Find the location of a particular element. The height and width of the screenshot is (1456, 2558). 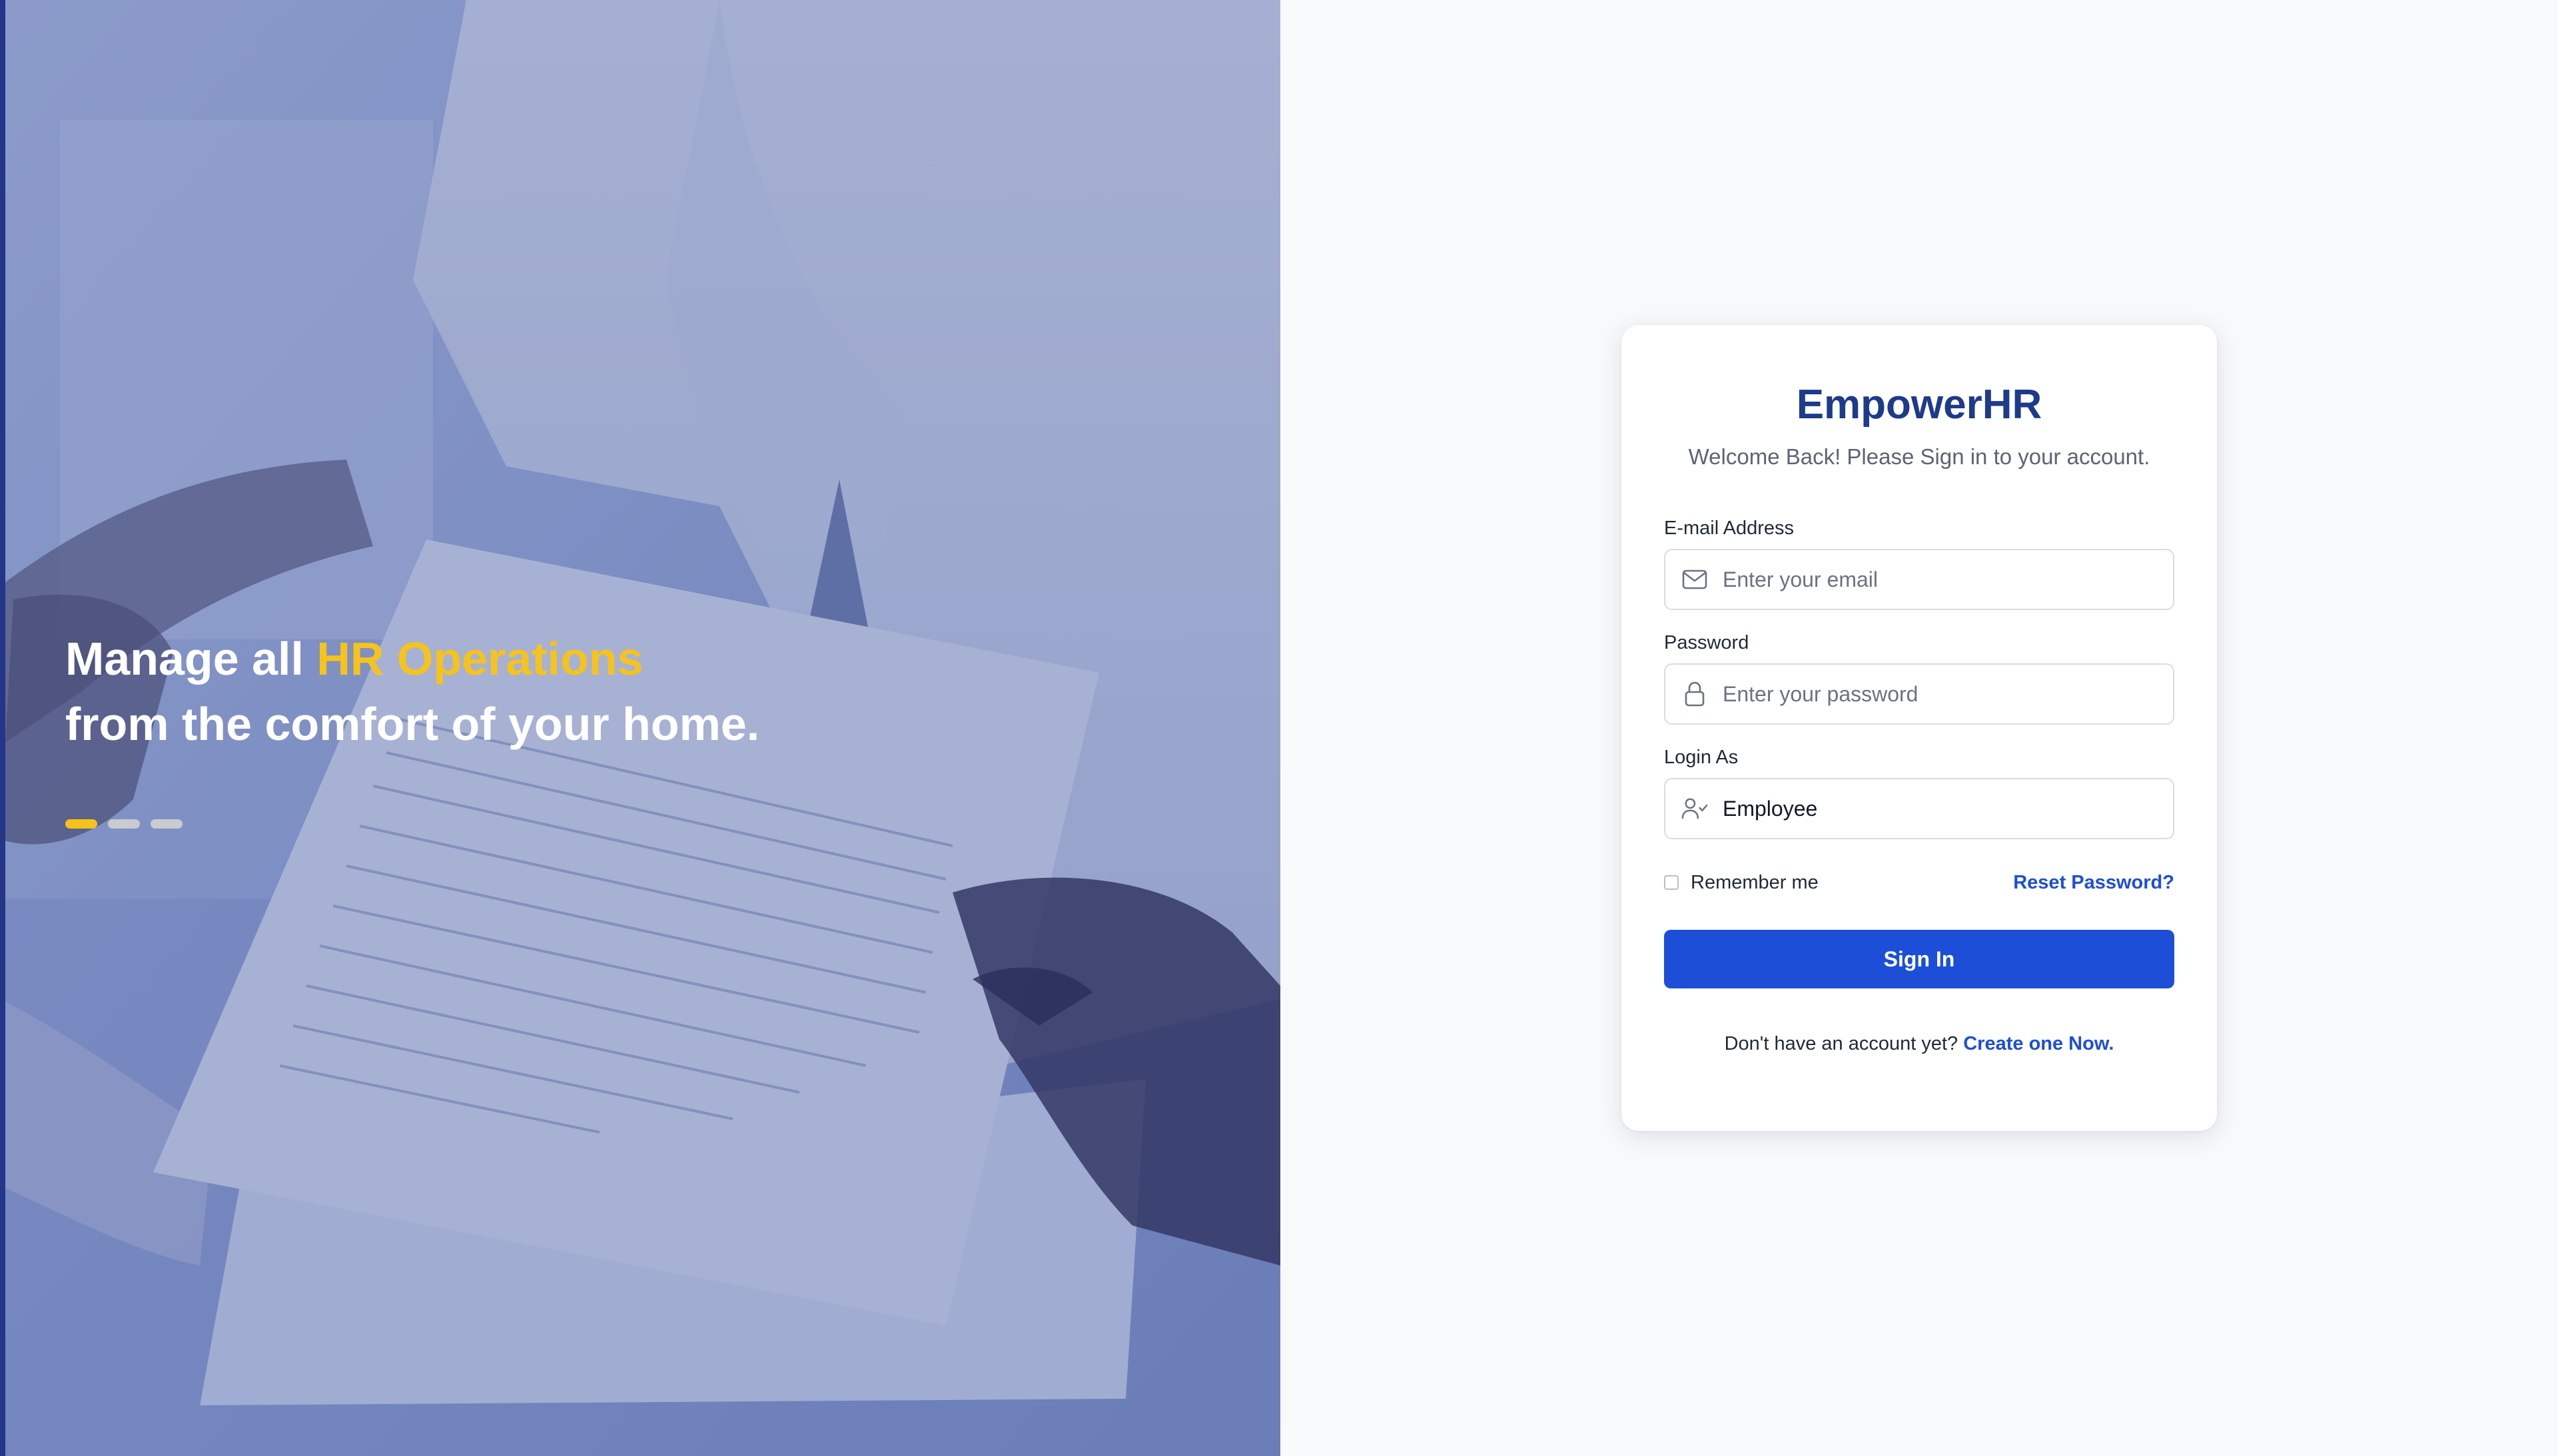

remember-checkbox is located at coordinates (1671, 883).